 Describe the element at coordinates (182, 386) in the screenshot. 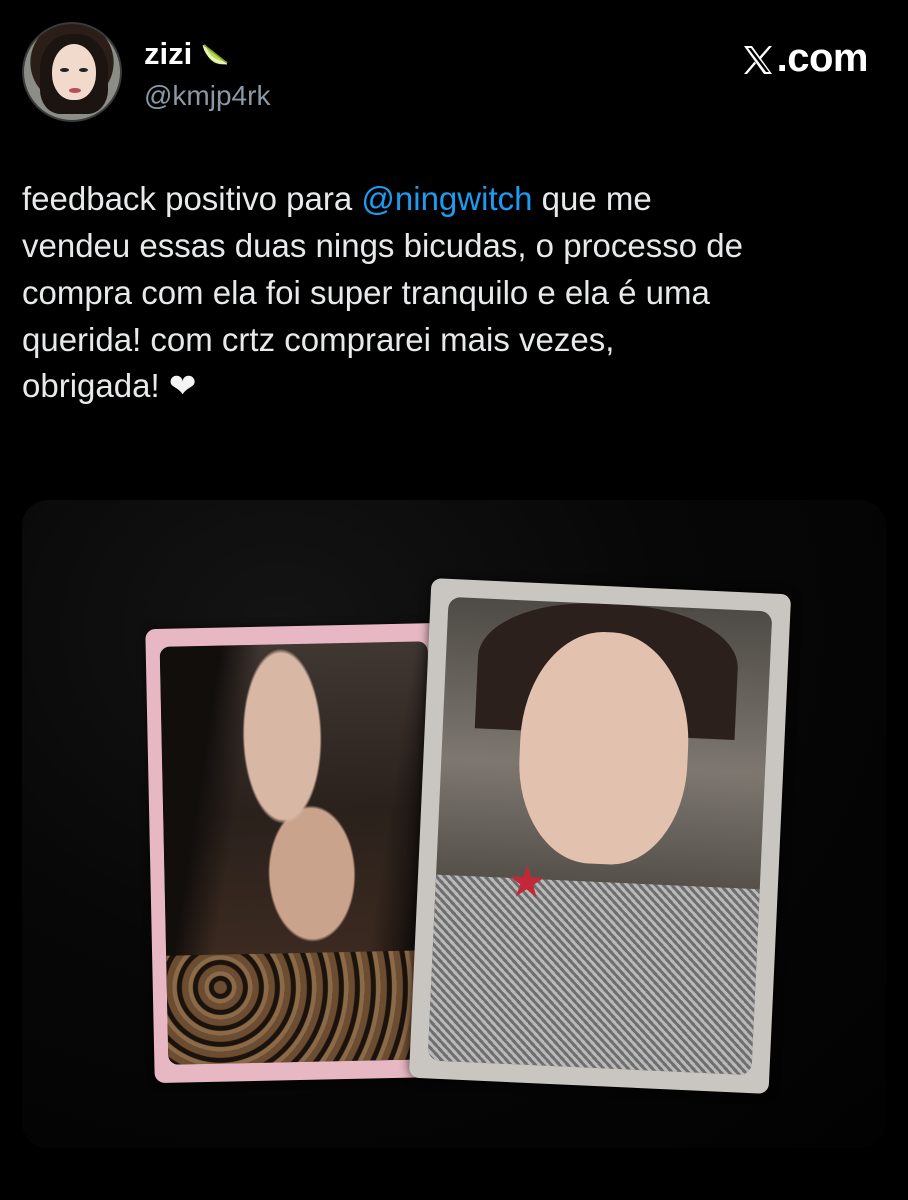

I see `heart-icon: ❤` at that location.